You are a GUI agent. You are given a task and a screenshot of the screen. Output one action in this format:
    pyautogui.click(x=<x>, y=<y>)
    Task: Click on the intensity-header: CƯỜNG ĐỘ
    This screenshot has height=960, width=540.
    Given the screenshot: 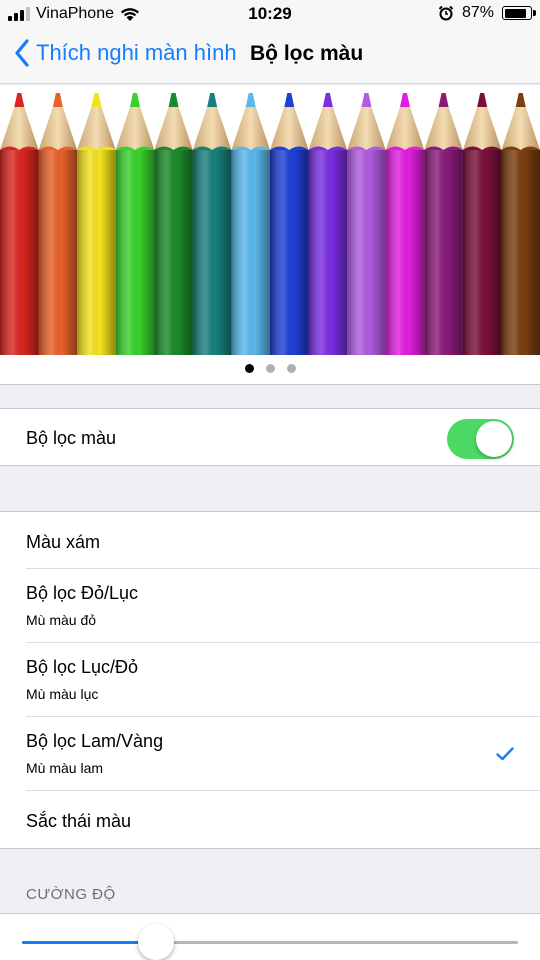 What is the action you would take?
    pyautogui.click(x=71, y=894)
    